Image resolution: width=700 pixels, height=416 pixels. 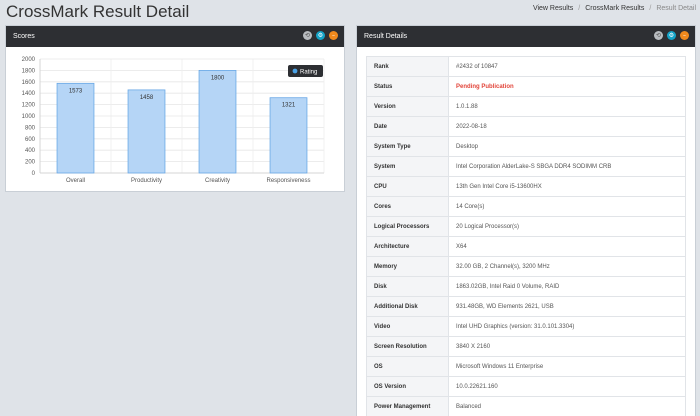 What do you see at coordinates (567, 186) in the screenshot?
I see `detail-value: 13th Gen Intel Core i5-13600HX` at bounding box center [567, 186].